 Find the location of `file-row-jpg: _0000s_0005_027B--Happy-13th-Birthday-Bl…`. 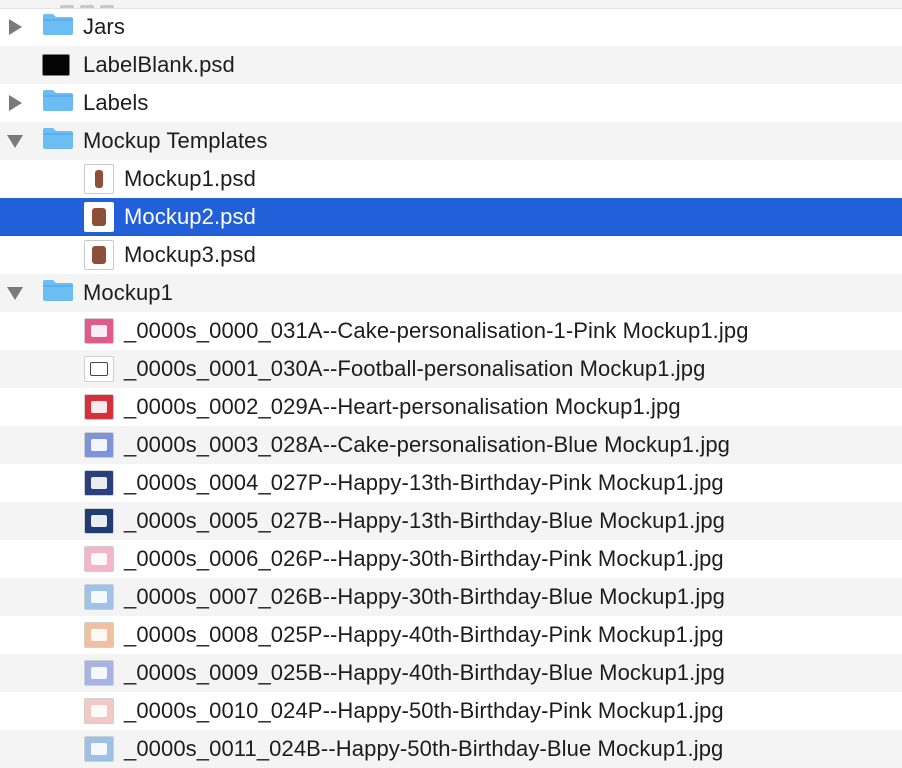

file-row-jpg: _0000s_0005_027B--Happy-13th-Birthday-Bl… is located at coordinates (451, 521).